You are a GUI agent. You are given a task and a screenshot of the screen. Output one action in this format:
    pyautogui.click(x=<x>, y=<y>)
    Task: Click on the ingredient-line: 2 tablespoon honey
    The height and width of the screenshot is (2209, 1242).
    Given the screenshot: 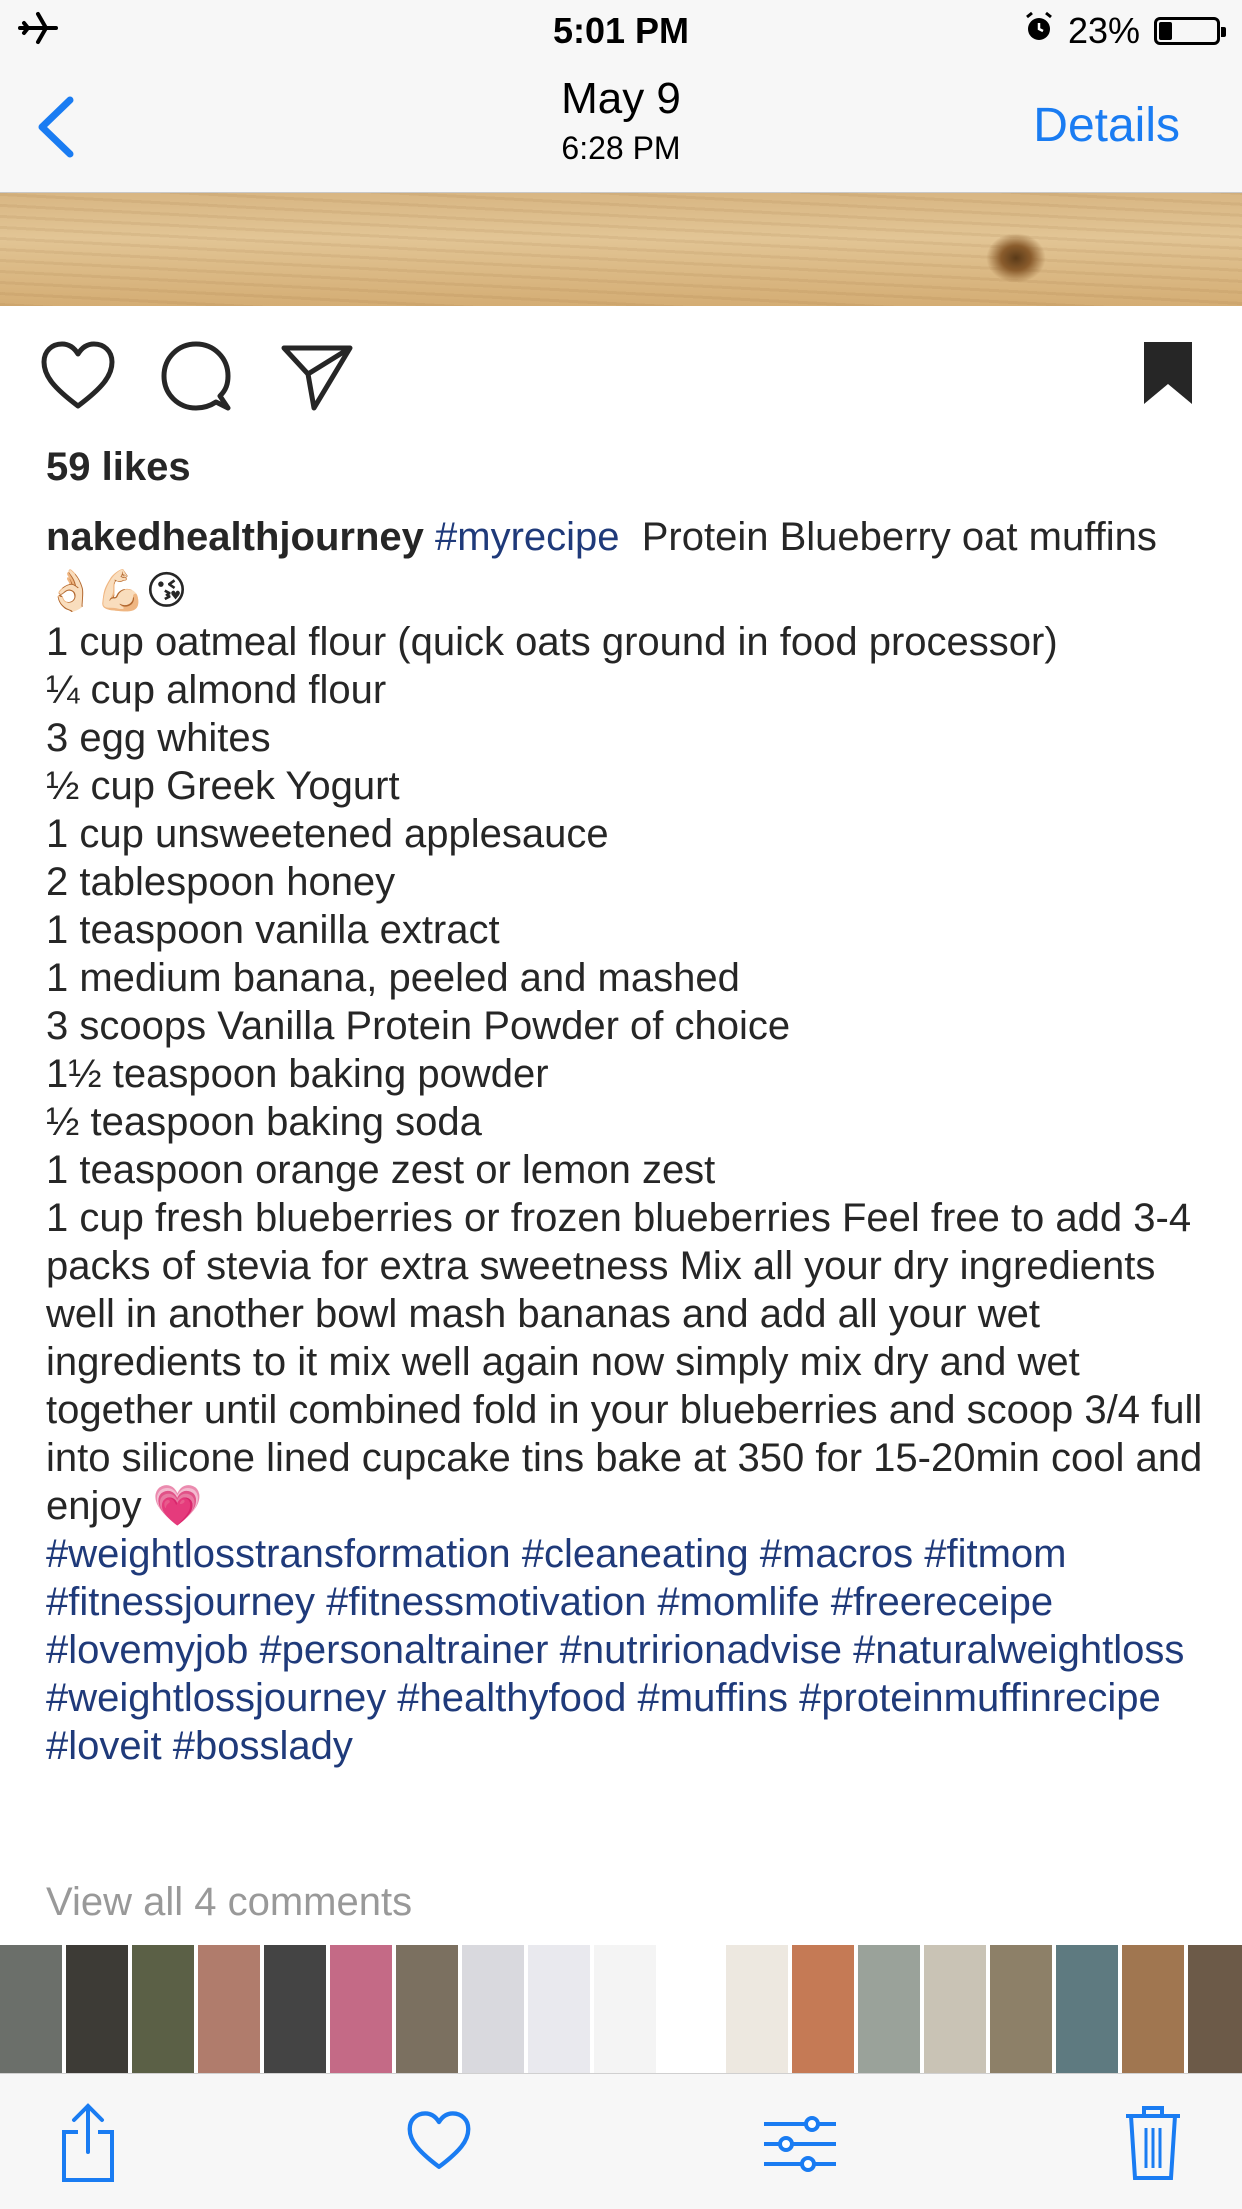 What is the action you would take?
    pyautogui.click(x=221, y=882)
    